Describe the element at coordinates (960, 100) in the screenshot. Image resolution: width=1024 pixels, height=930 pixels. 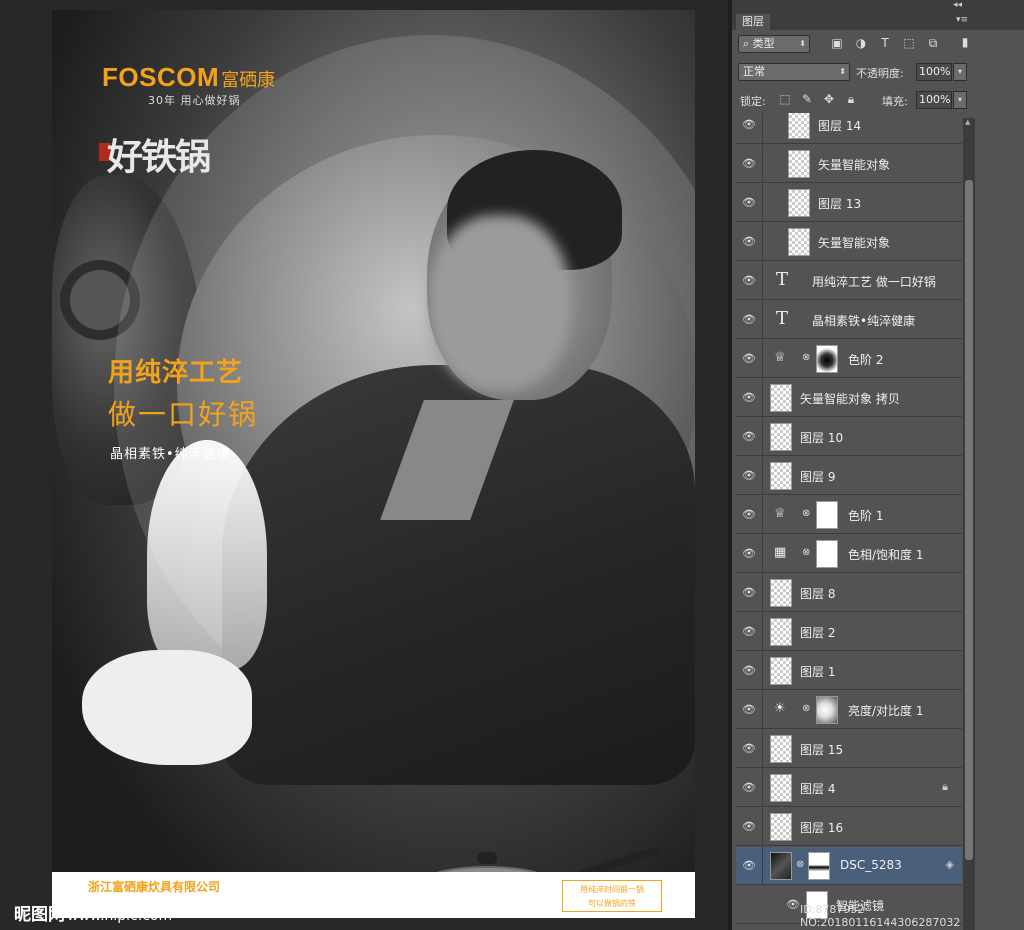
I see `fill-dropdown-icon: ▾` at that location.